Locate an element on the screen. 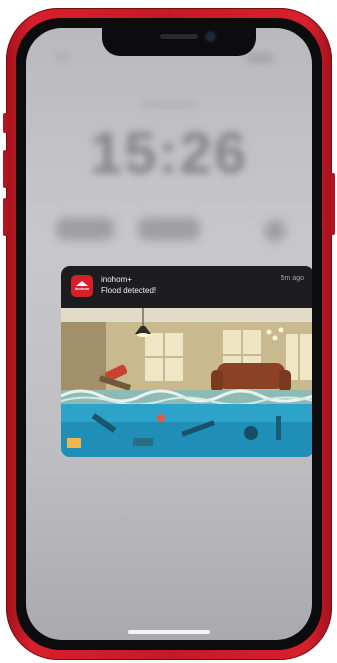 The width and height of the screenshot is (337, 663). status-carrier: ••• is located at coordinates (62, 57).